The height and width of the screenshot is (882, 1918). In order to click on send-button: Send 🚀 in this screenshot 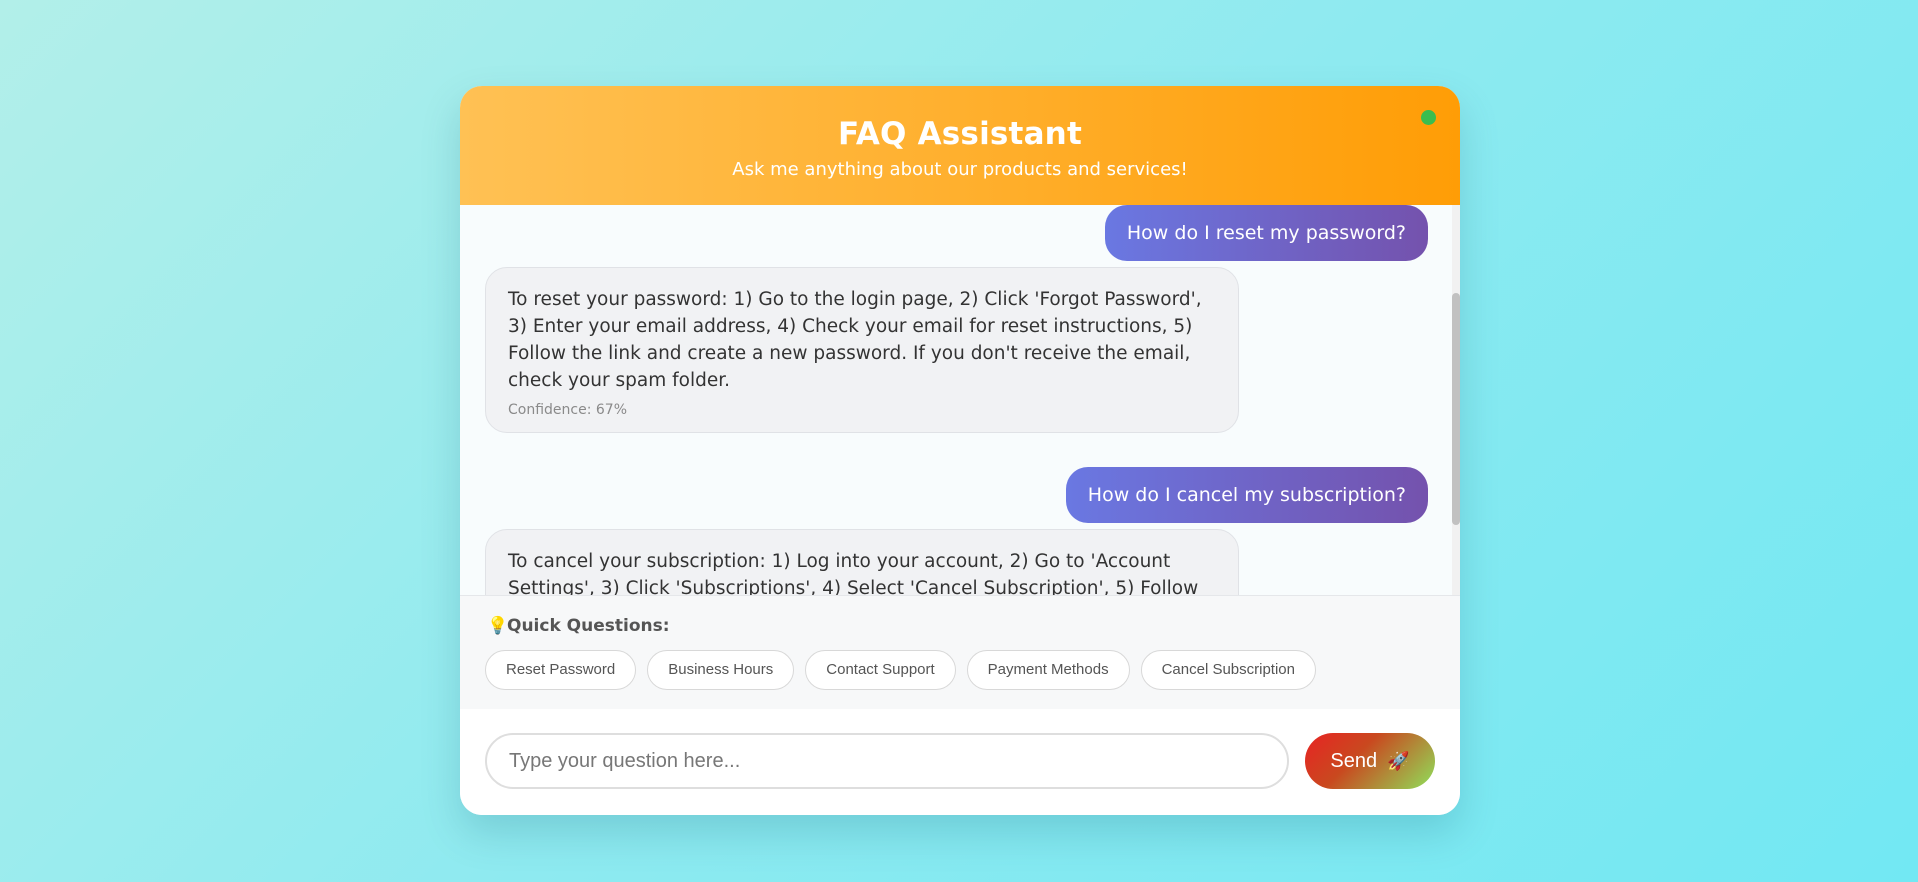, I will do `click(1370, 761)`.